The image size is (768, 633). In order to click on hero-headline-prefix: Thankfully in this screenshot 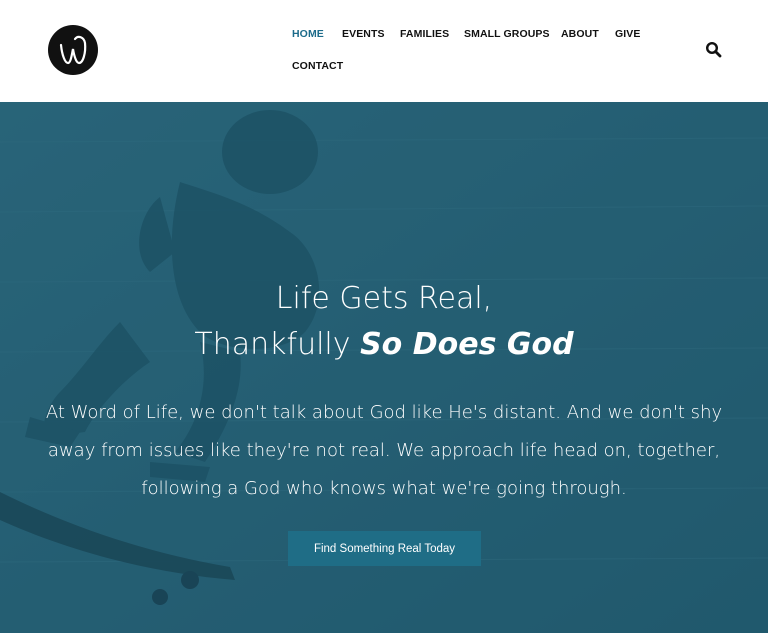, I will do `click(277, 344)`.